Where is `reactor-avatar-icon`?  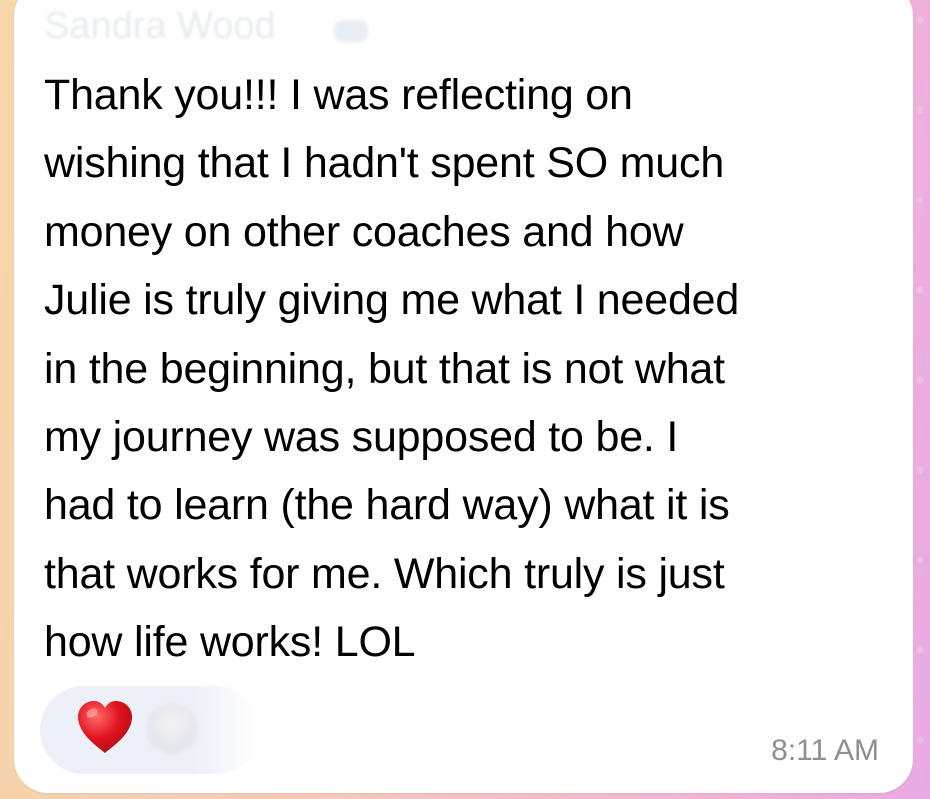
reactor-avatar-icon is located at coordinates (172, 729).